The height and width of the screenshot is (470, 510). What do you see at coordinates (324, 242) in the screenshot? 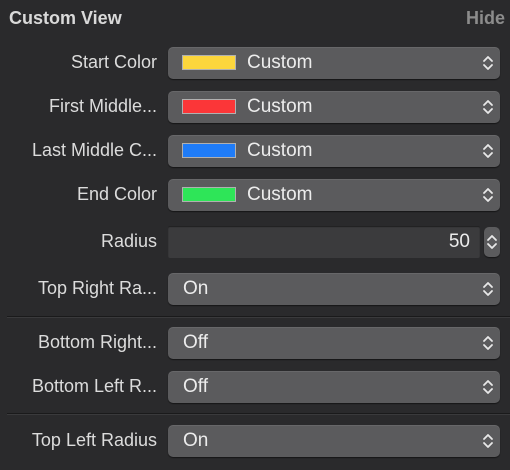
I see `radius-input: 50` at bounding box center [324, 242].